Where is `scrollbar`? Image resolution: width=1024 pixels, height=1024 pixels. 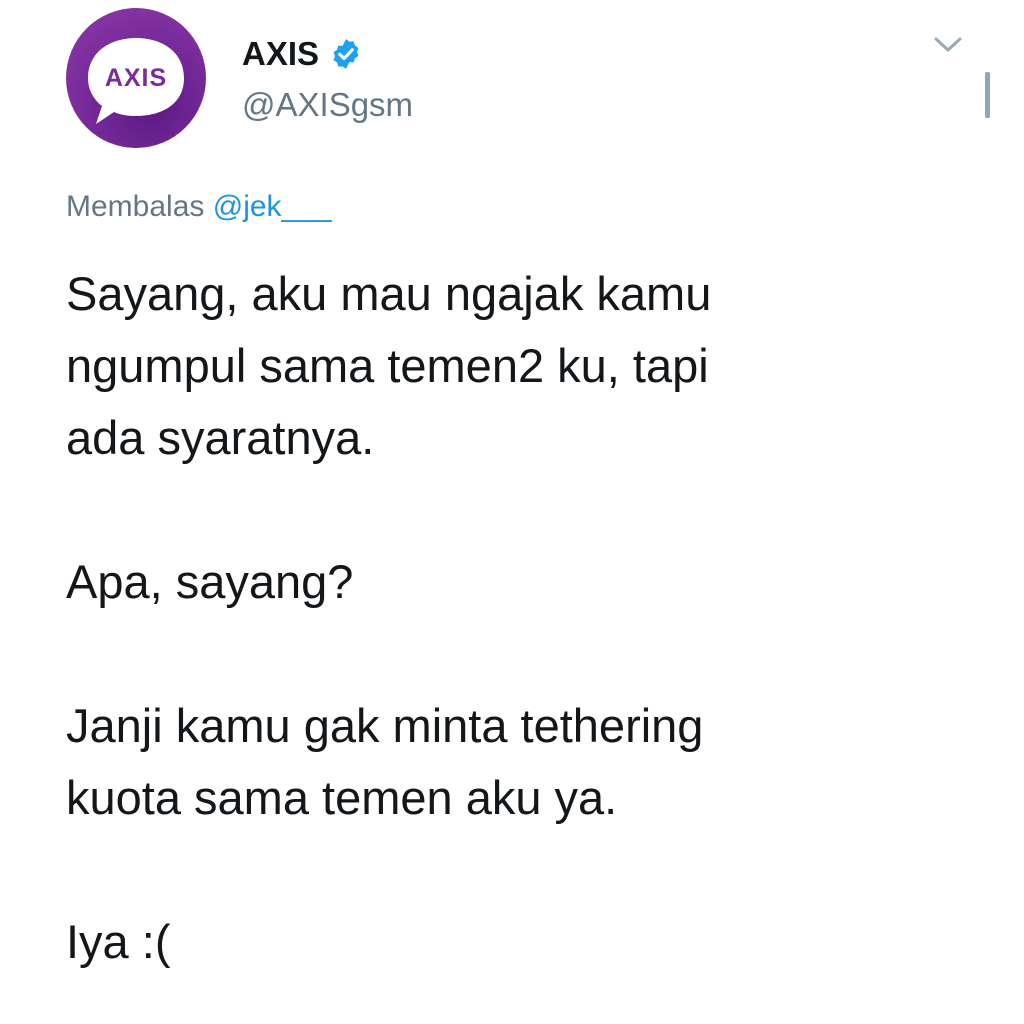 scrollbar is located at coordinates (987, 95).